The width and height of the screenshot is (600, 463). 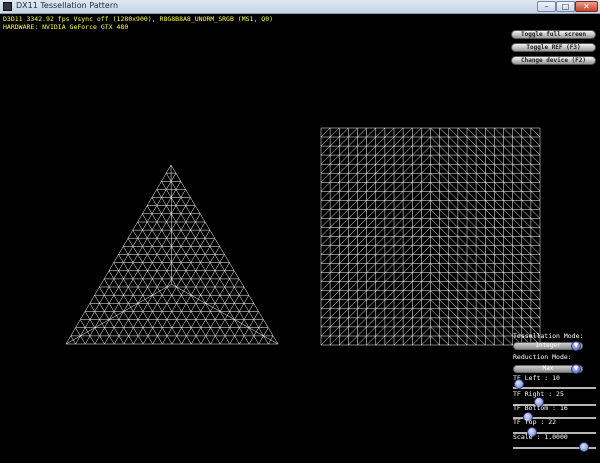 I want to click on toggle-ref-button: Toggle REF (F3), so click(x=553, y=47).